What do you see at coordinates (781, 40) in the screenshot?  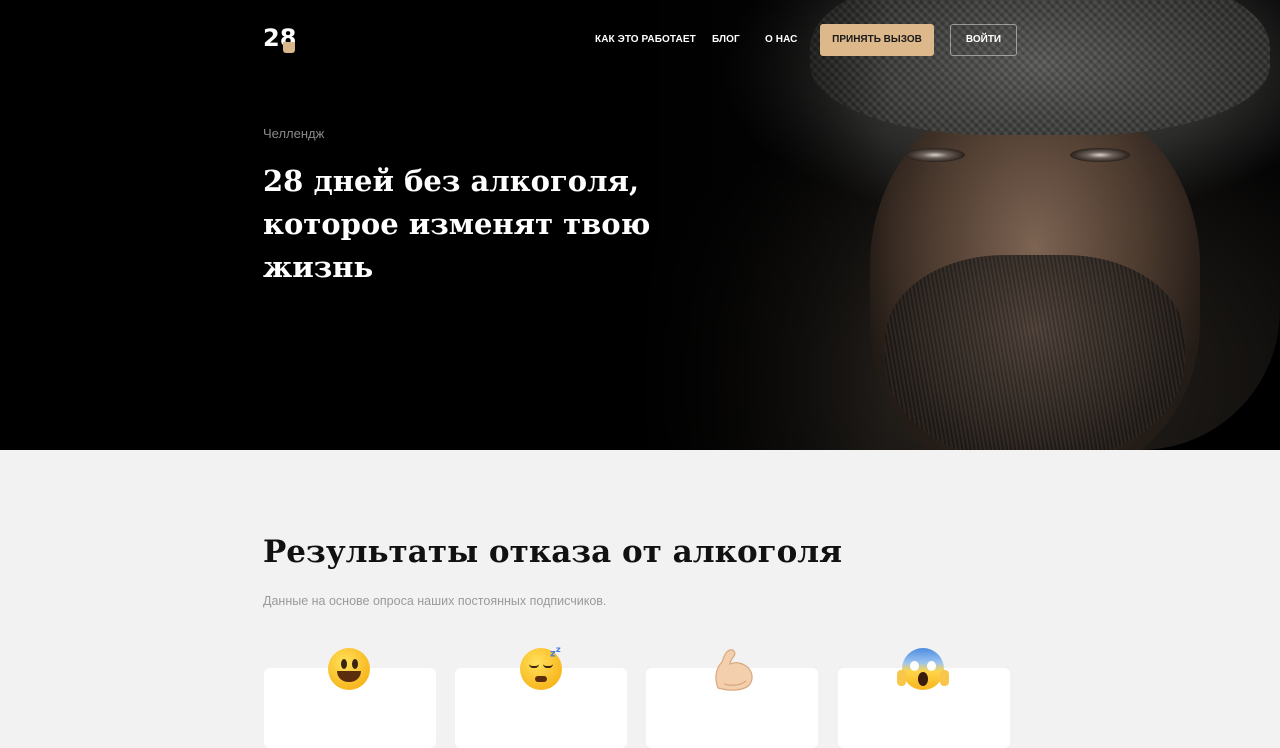 I see `nav-link-about: О НАС` at bounding box center [781, 40].